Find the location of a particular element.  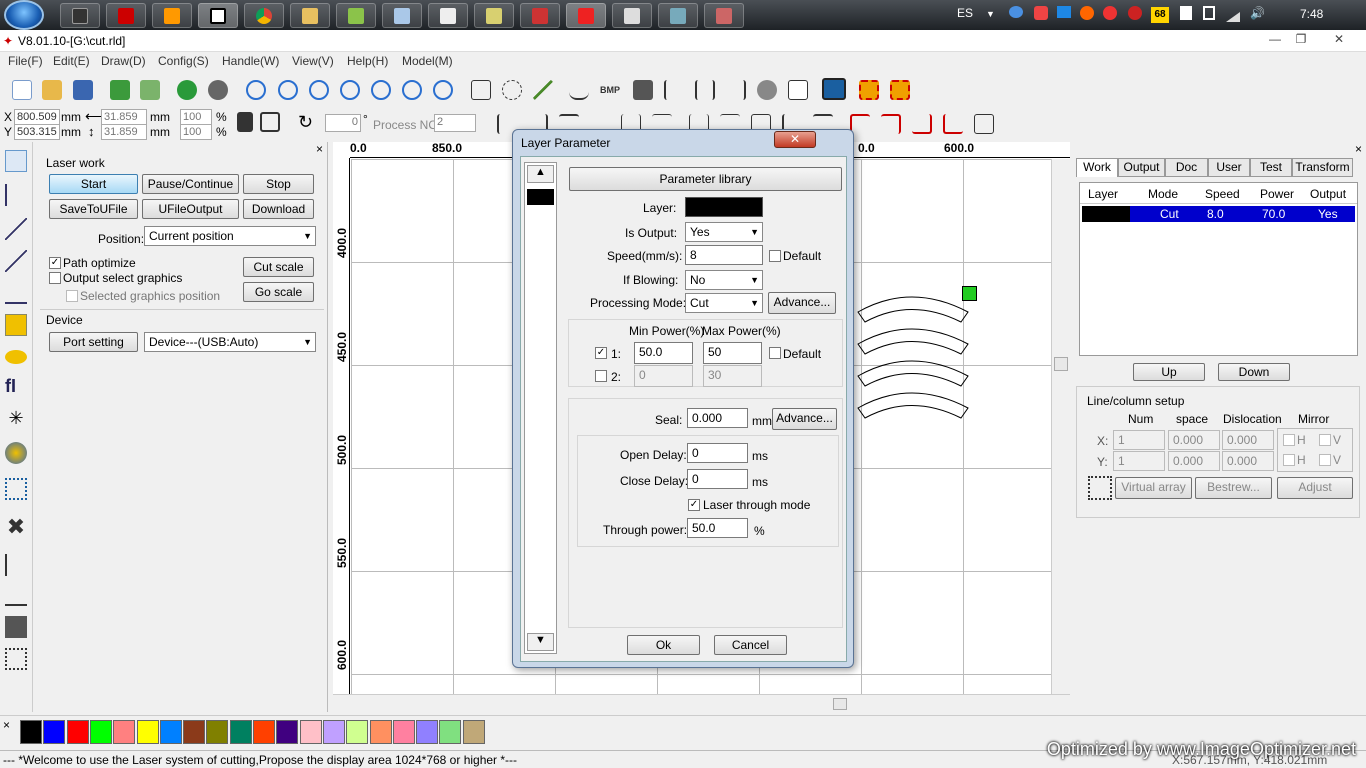

ungroup-icon is located at coordinates (900, 90).